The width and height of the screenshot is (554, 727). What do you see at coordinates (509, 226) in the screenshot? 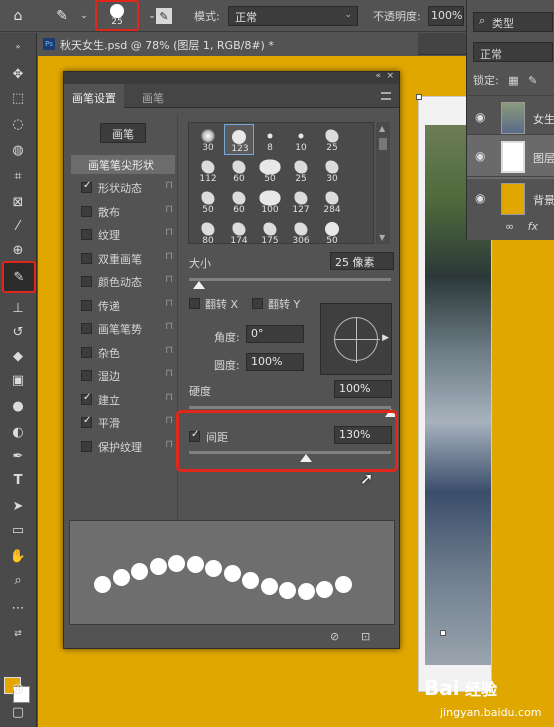
I see `link-layers-icon: ∞` at bounding box center [509, 226].